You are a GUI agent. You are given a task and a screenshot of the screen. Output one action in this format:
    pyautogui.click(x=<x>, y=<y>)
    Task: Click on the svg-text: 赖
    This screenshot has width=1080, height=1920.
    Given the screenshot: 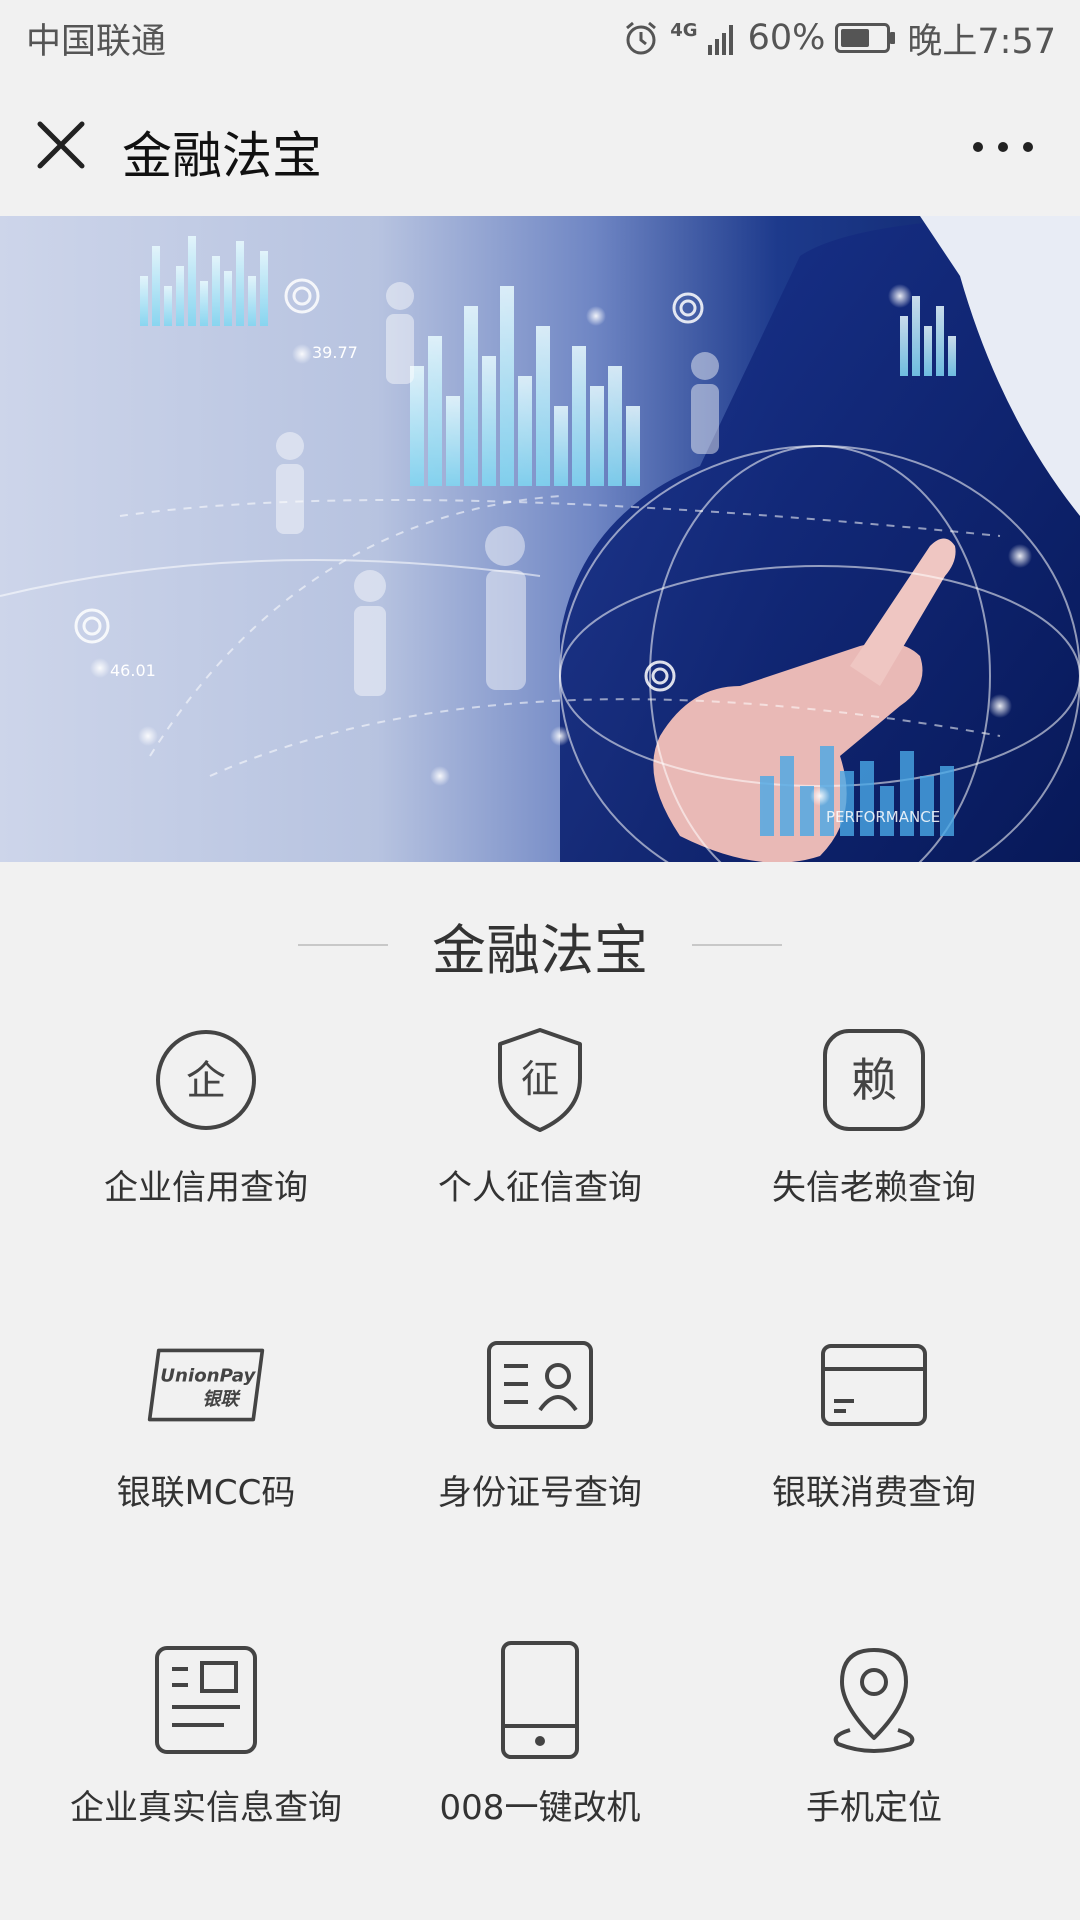 What is the action you would take?
    pyautogui.click(x=874, y=1080)
    